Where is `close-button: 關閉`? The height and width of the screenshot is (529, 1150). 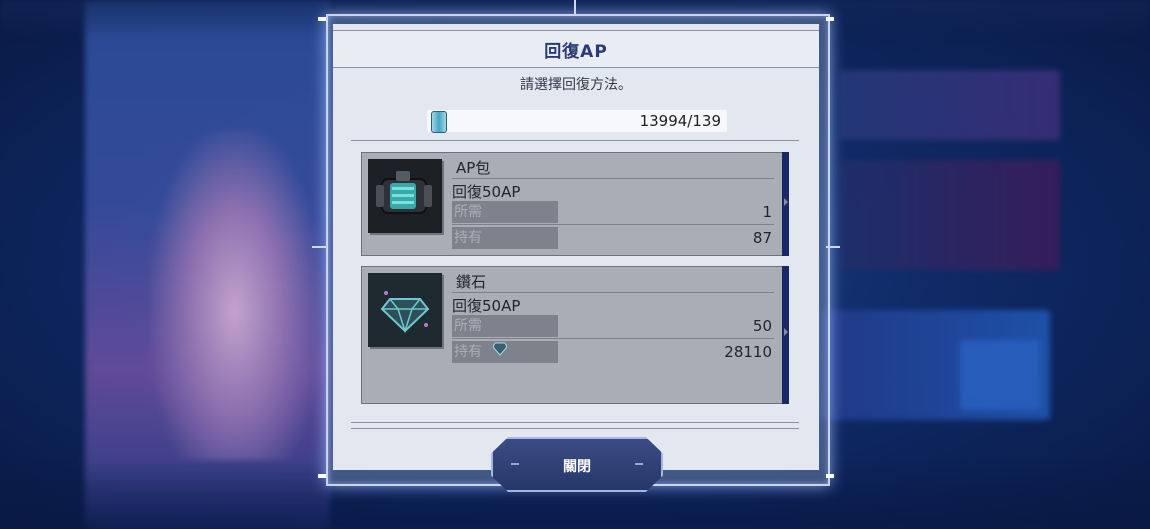 close-button: 關閉 is located at coordinates (577, 464).